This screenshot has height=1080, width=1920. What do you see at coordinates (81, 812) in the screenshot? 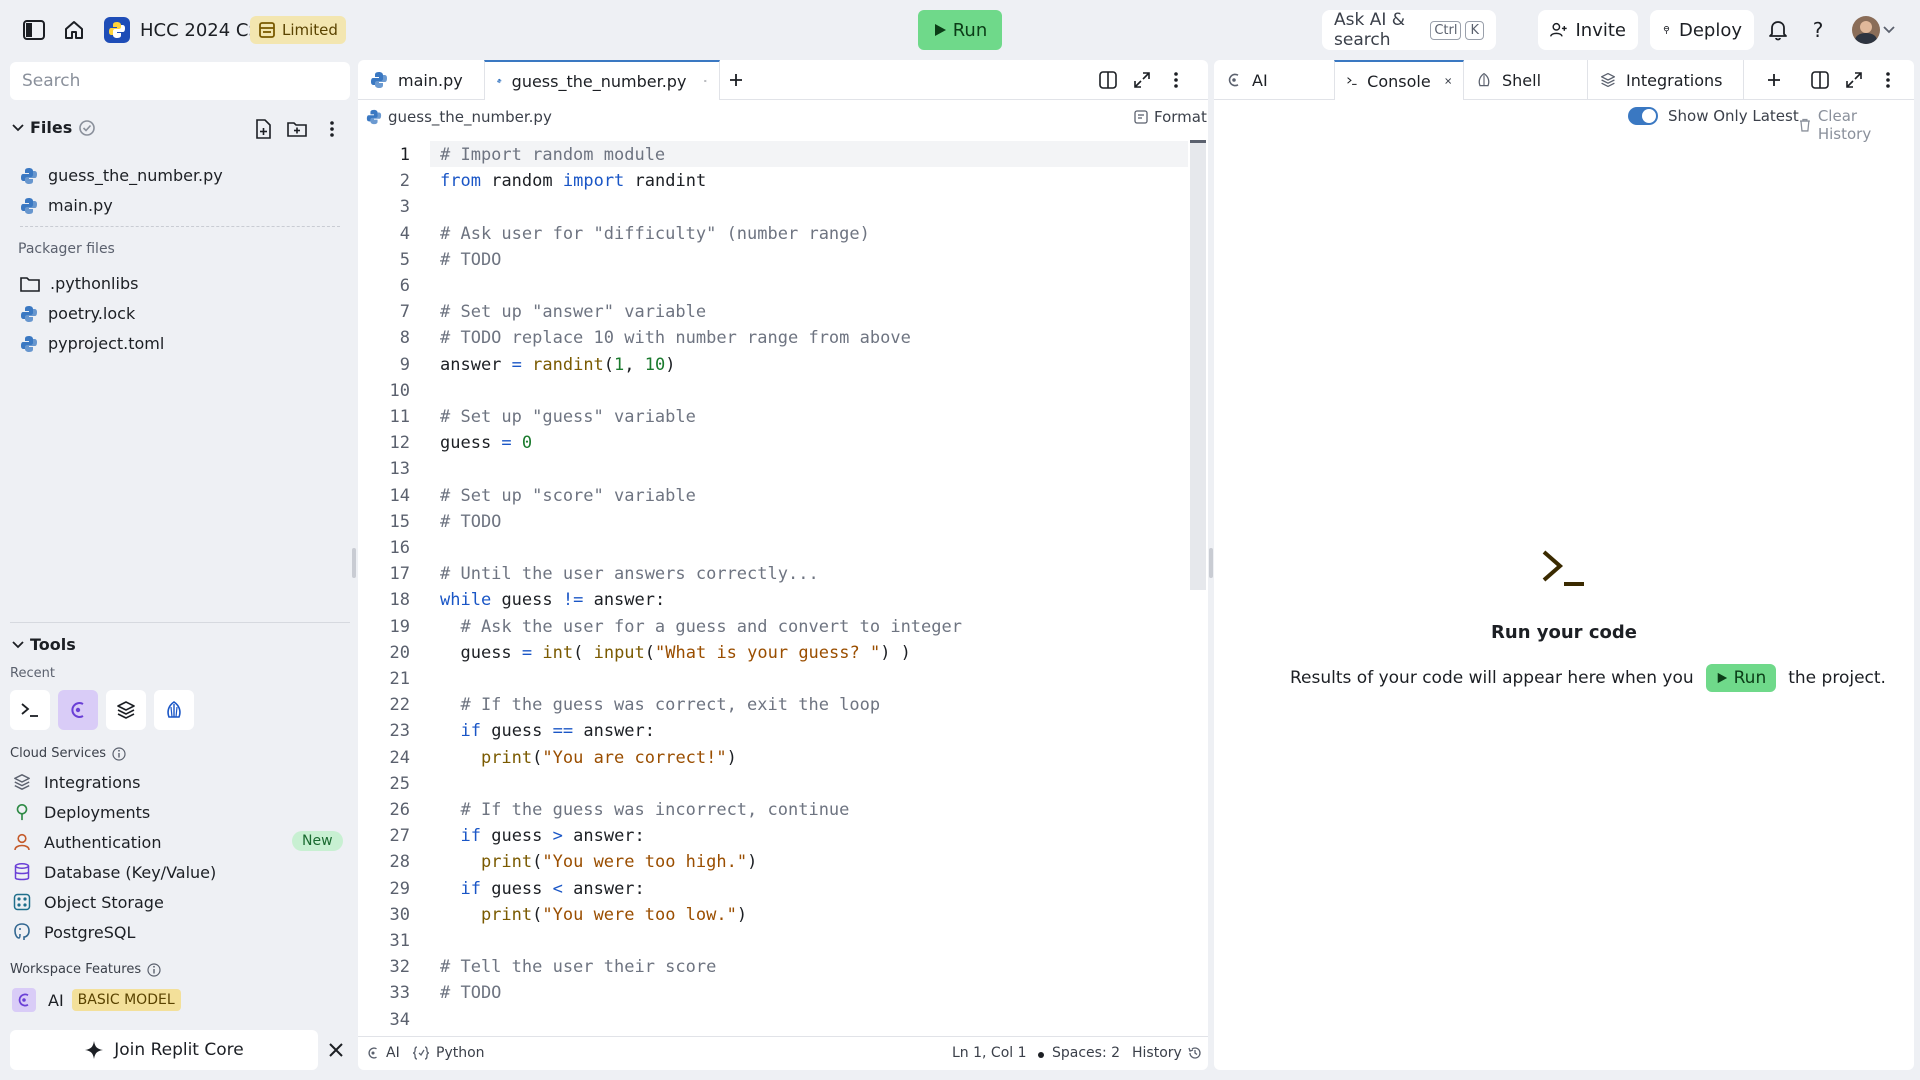
I see `tool-item-deployments: Deployments` at bounding box center [81, 812].